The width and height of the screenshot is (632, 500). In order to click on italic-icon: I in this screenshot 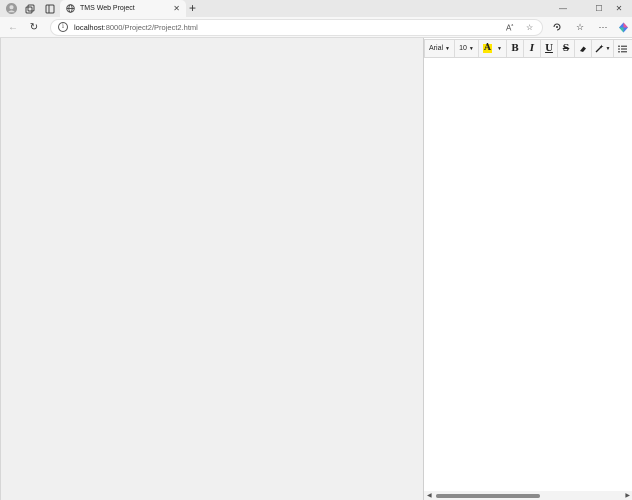, I will do `click(532, 48)`.